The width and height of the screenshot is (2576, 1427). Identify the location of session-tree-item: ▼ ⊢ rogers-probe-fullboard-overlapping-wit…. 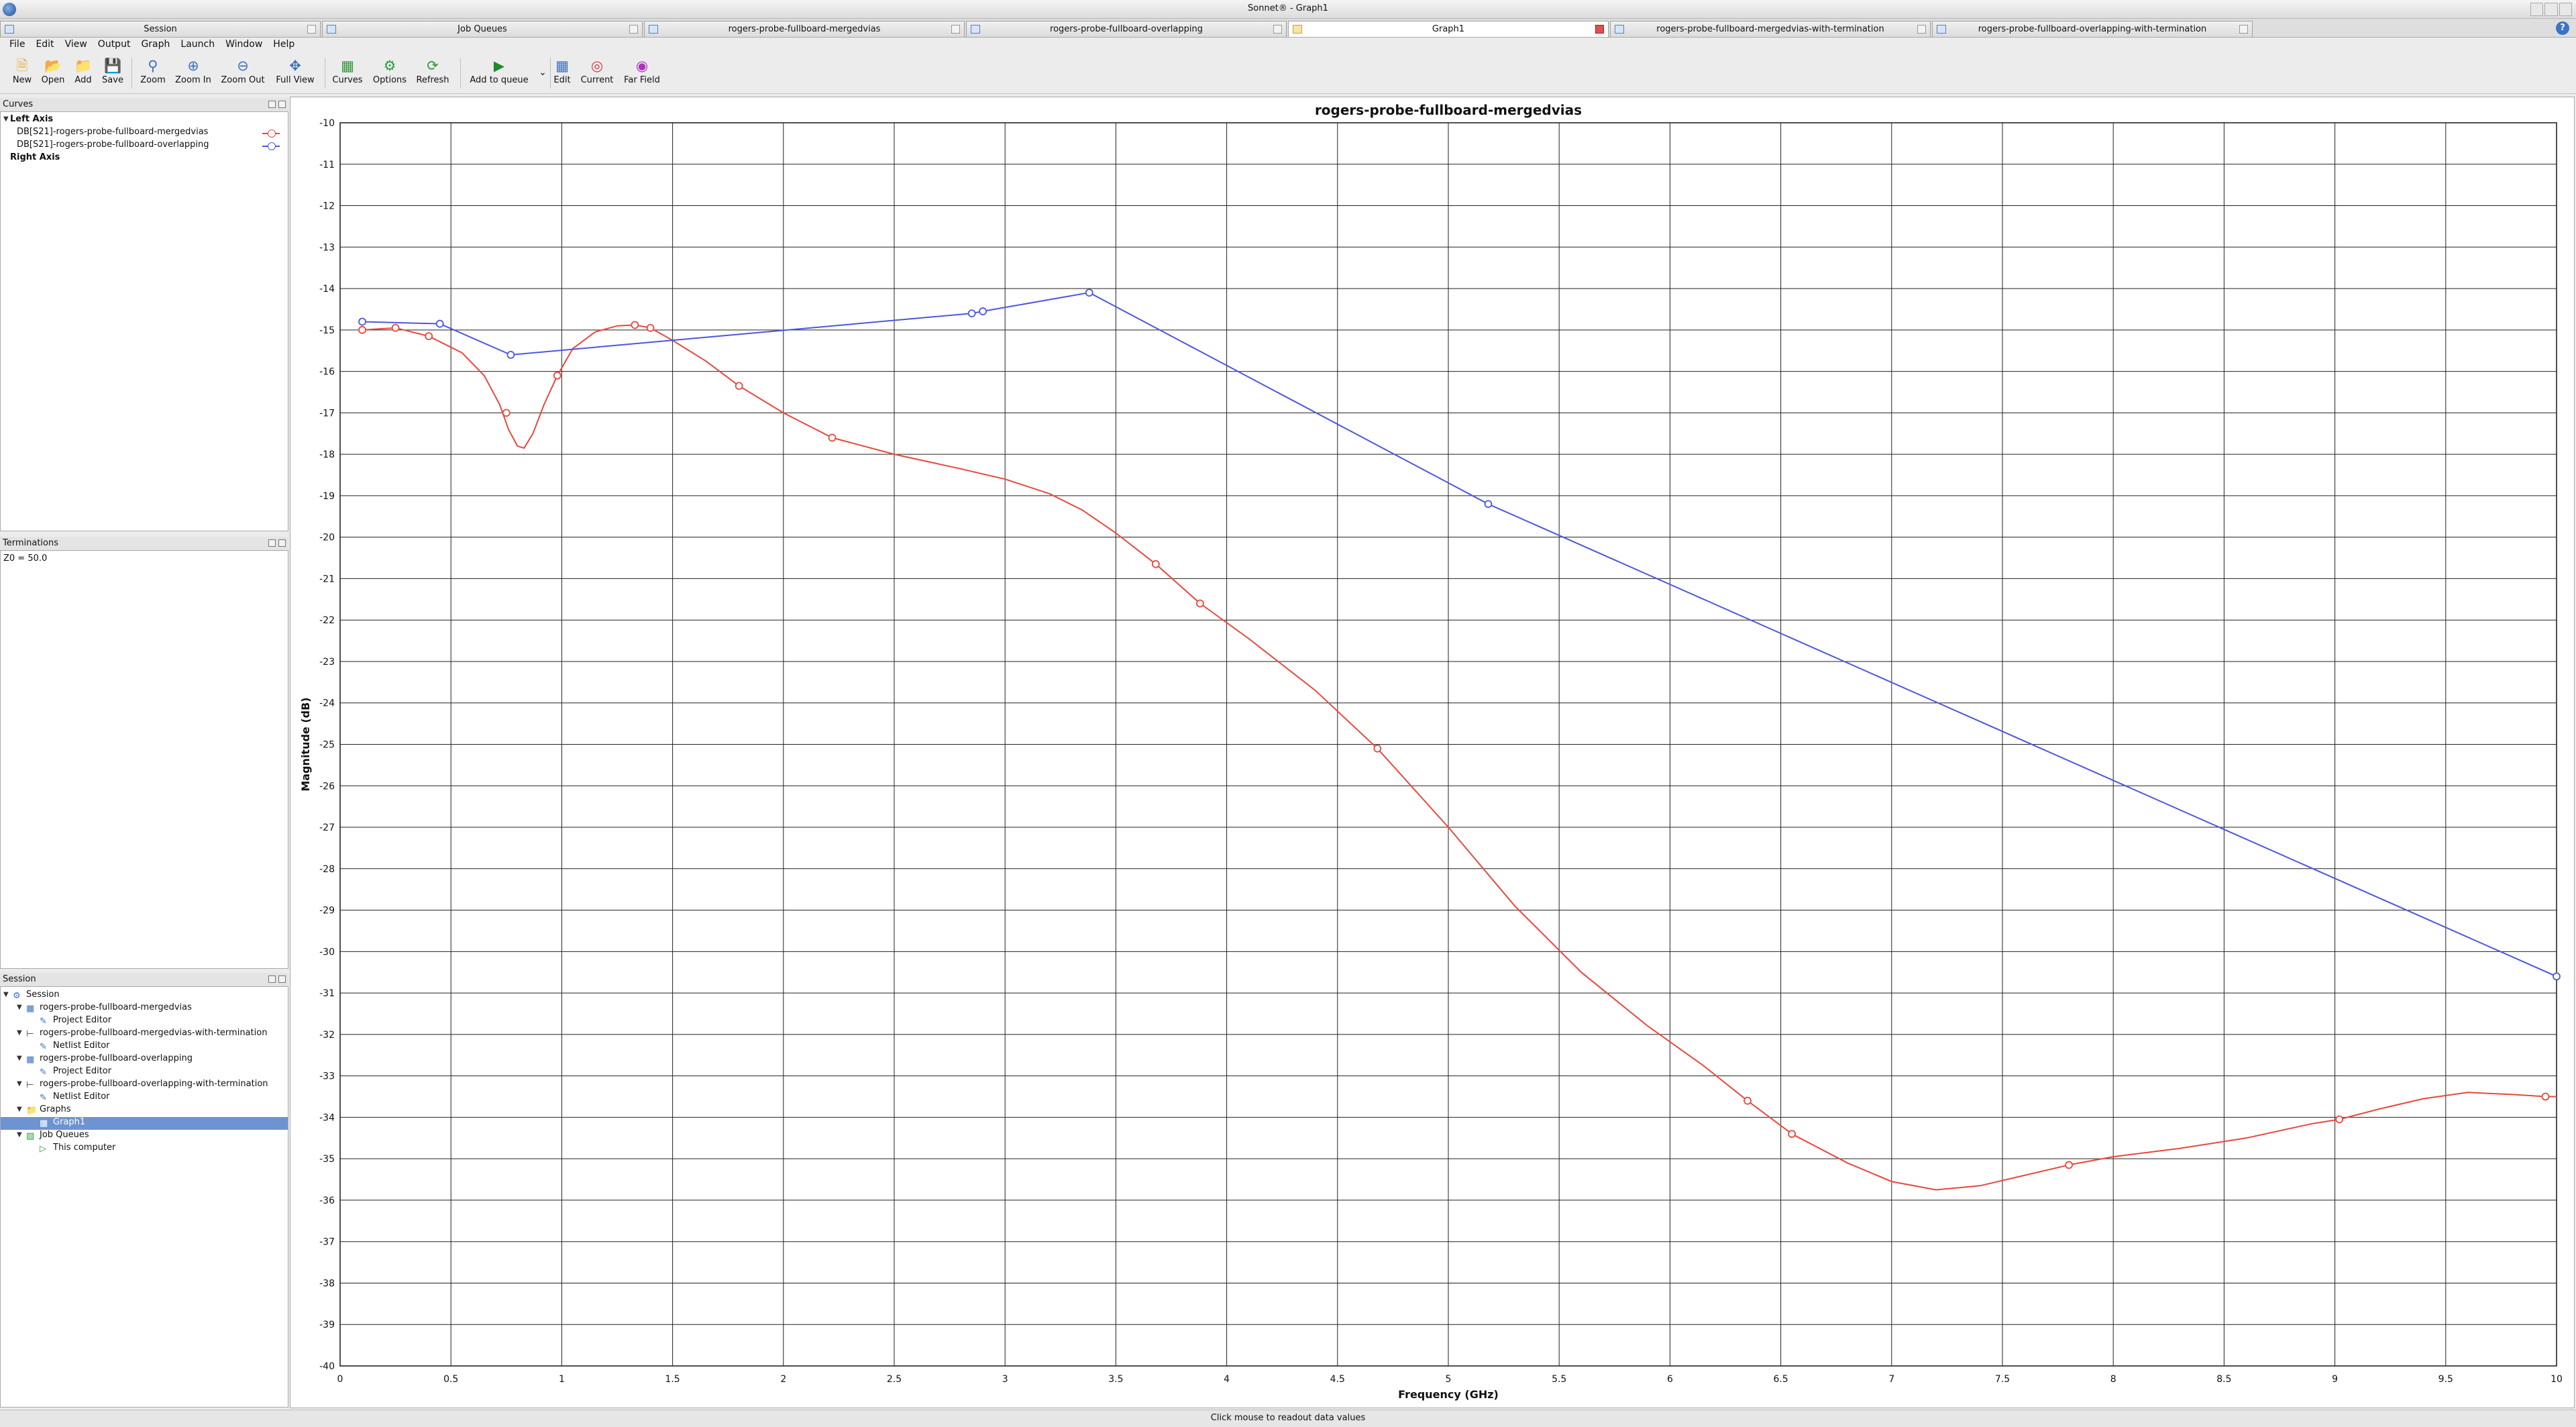
(144, 1085).